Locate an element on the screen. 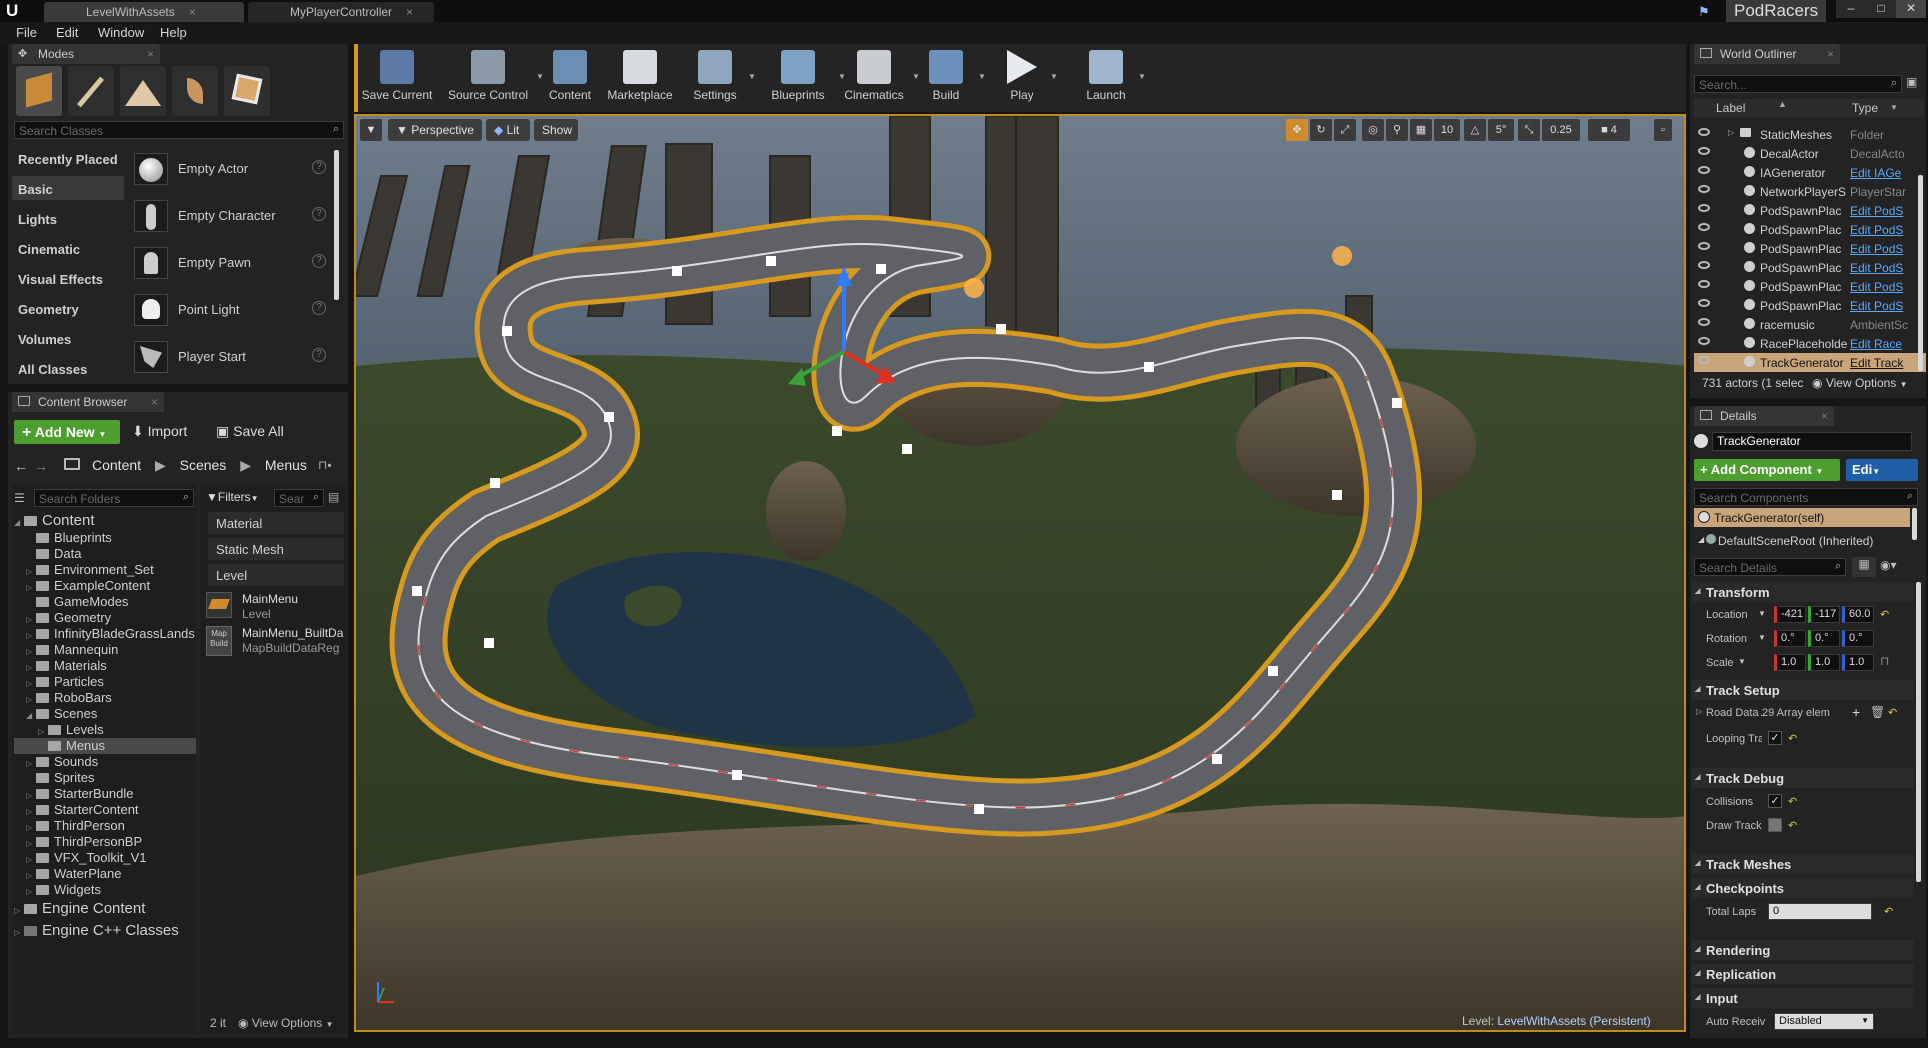 This screenshot has width=1928, height=1048. rotation-z-field: 0.° is located at coordinates (1858, 638).